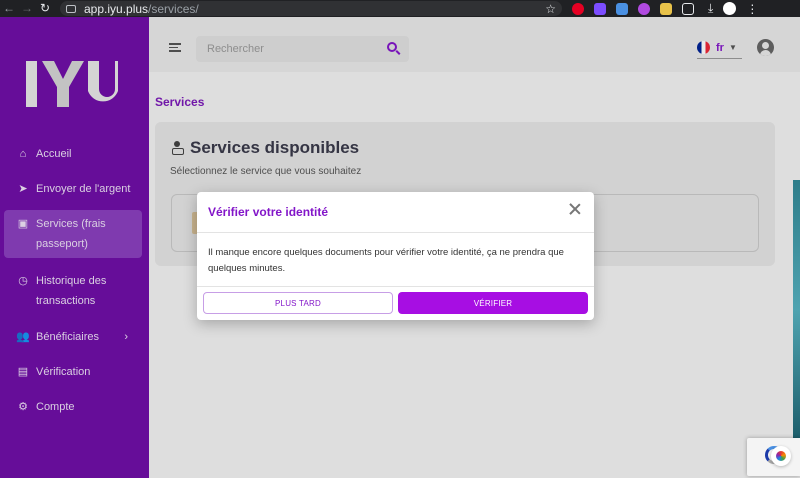  What do you see at coordinates (9, 8) in the screenshot?
I see `back-icon: ←` at bounding box center [9, 8].